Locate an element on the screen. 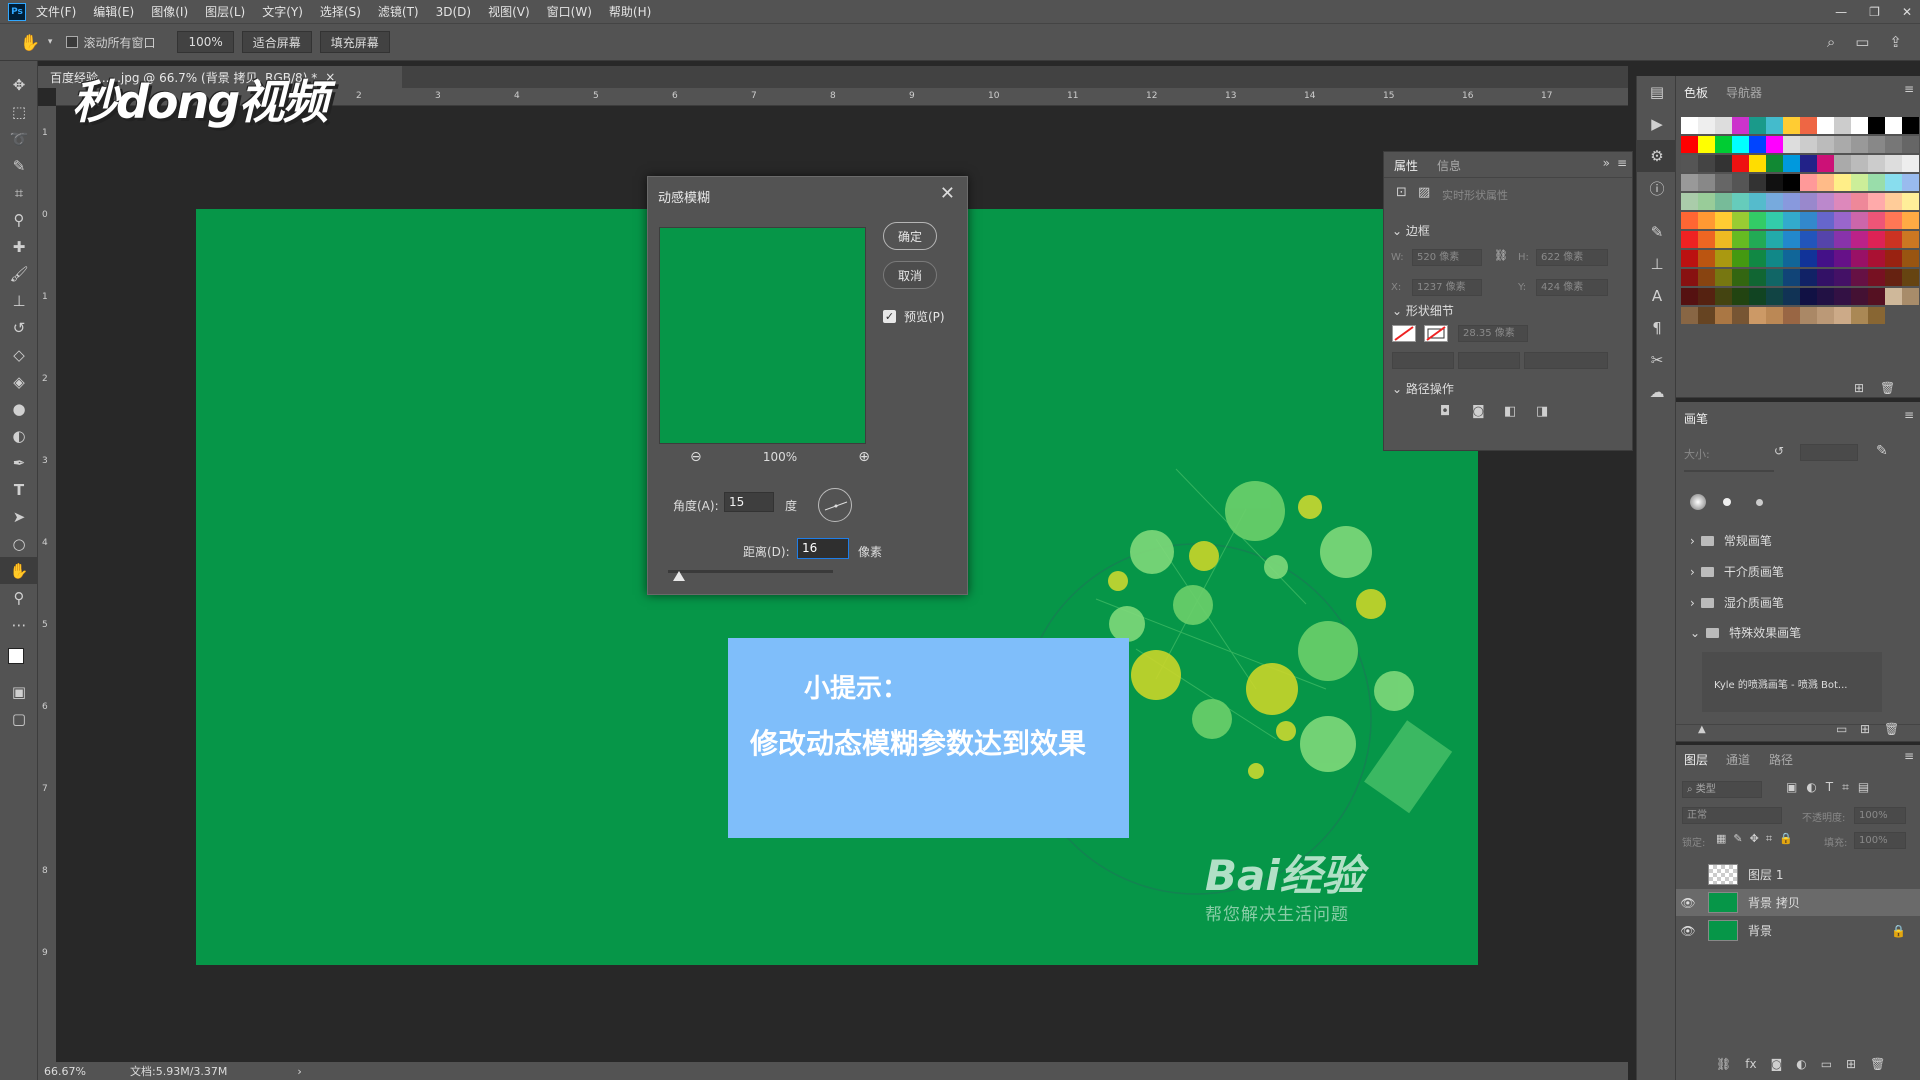 This screenshot has height=1080, width=1920. blend-mode-dropdown: 正常 is located at coordinates (1732, 815).